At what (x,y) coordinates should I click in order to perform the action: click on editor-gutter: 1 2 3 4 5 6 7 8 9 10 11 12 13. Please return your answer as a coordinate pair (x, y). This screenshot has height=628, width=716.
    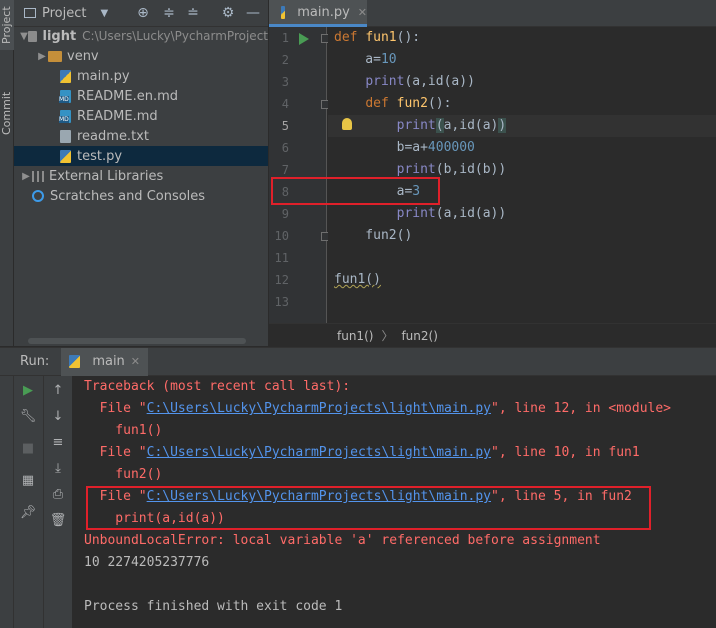
    Looking at the image, I should click on (299, 175).